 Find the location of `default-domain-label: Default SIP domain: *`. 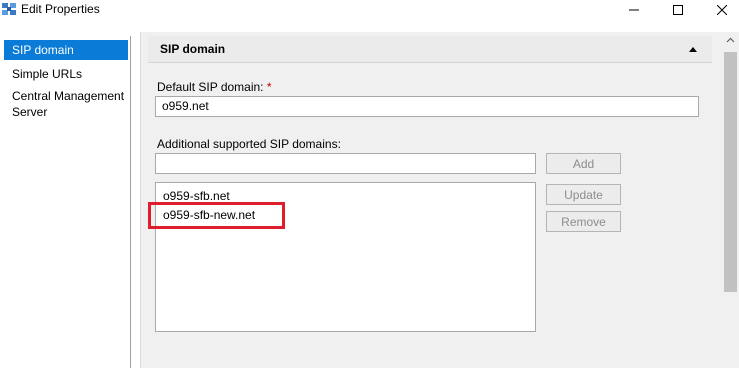

default-domain-label: Default SIP domain: * is located at coordinates (214, 87).